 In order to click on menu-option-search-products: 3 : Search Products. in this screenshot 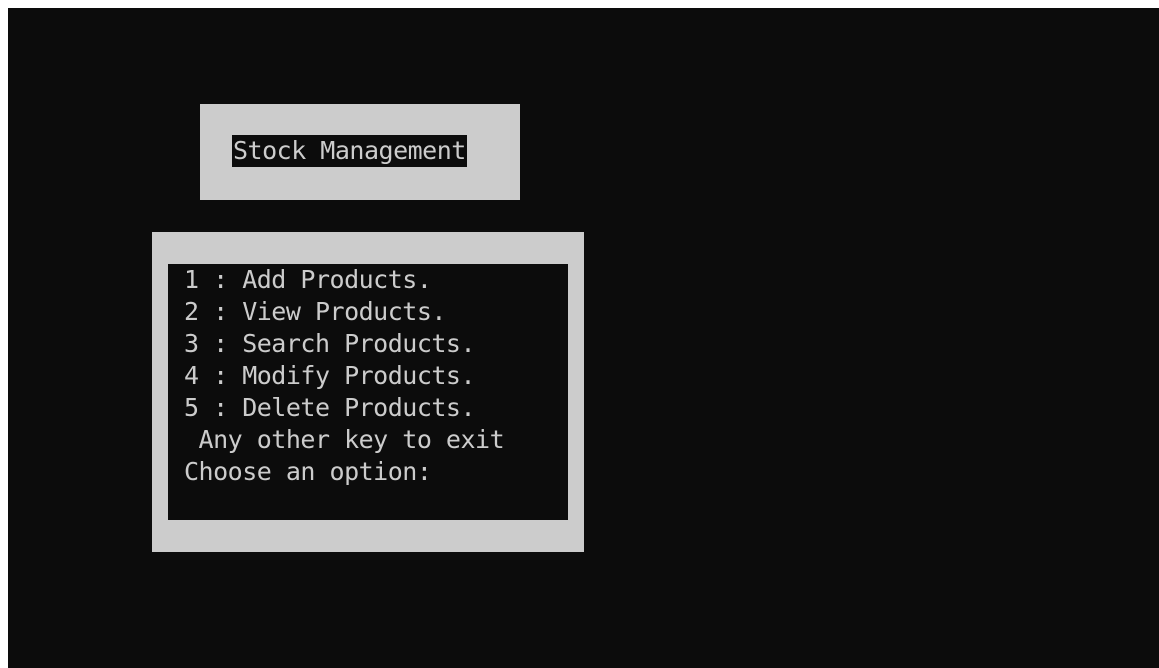, I will do `click(330, 343)`.